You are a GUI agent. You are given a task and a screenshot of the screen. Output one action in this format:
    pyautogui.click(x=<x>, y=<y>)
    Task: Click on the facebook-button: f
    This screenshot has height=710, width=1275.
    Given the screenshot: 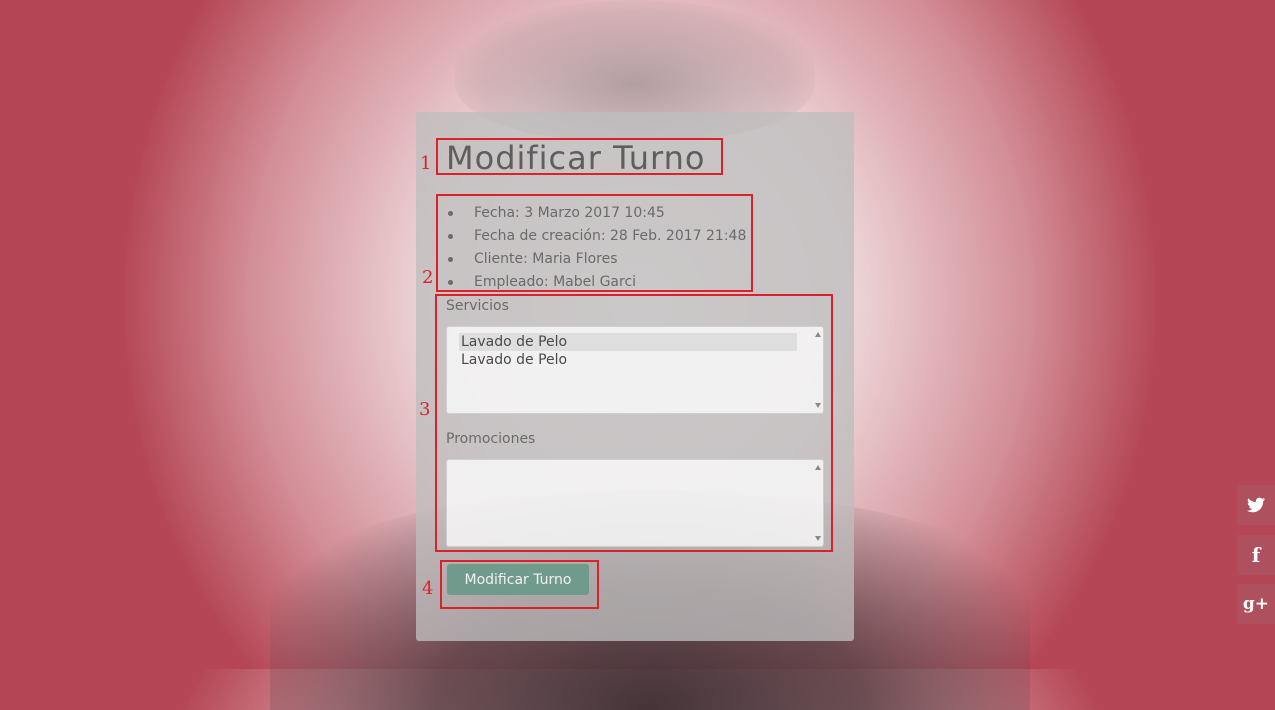 What is the action you would take?
    pyautogui.click(x=1256, y=555)
    